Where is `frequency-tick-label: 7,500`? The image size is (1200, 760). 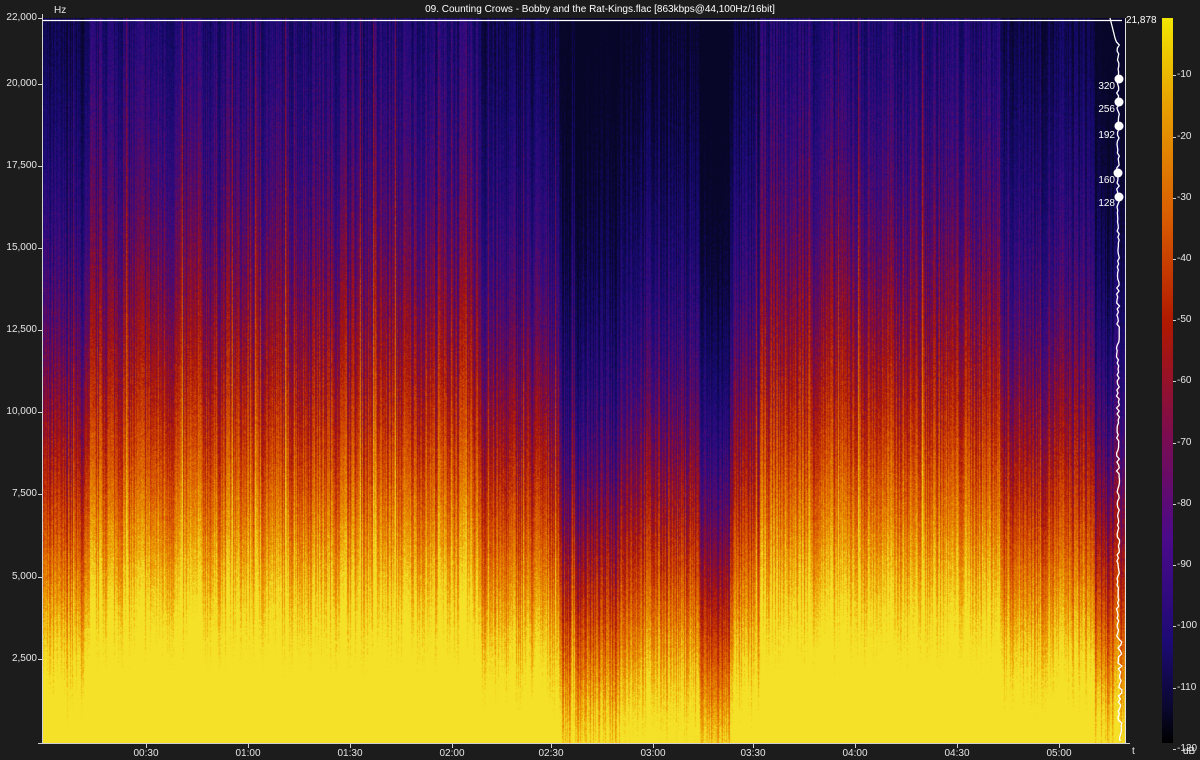 frequency-tick-label: 7,500 is located at coordinates (24, 493).